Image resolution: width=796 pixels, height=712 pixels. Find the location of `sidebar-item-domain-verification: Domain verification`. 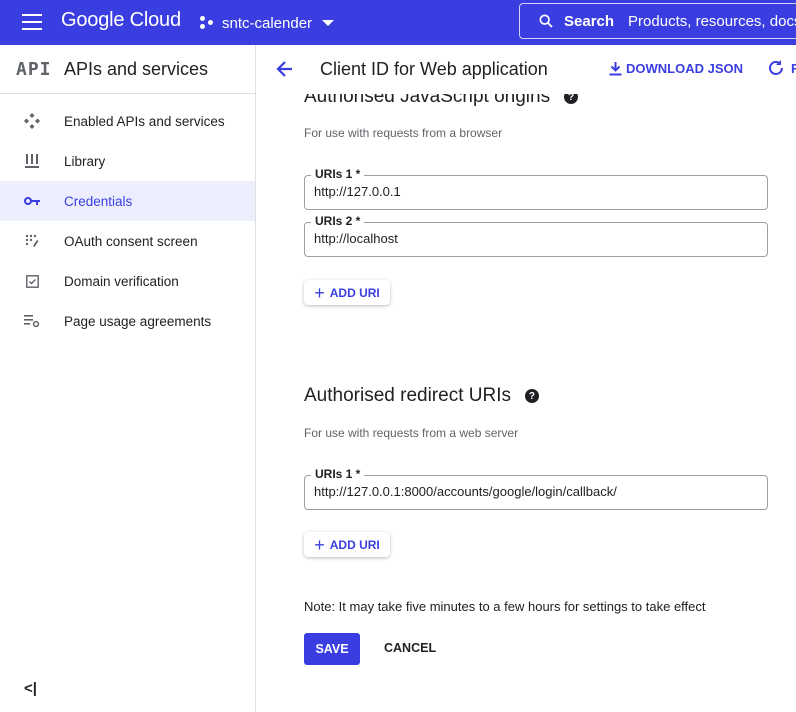

sidebar-item-domain-verification: Domain verification is located at coordinates (127, 281).